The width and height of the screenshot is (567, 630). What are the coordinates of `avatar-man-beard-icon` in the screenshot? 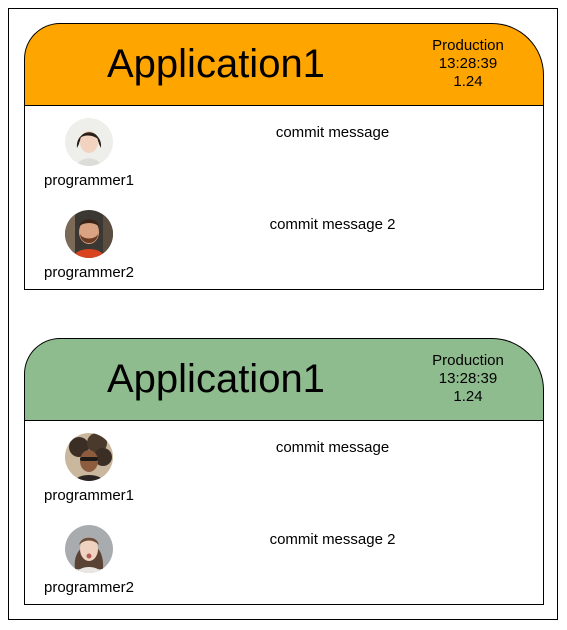 It's located at (89, 234).